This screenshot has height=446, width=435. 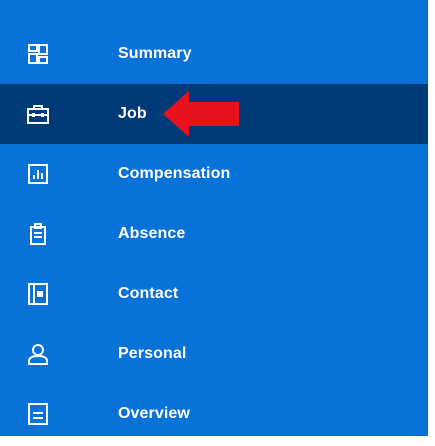 I want to click on sidebar-item-overview: Overview, so click(x=214, y=414).